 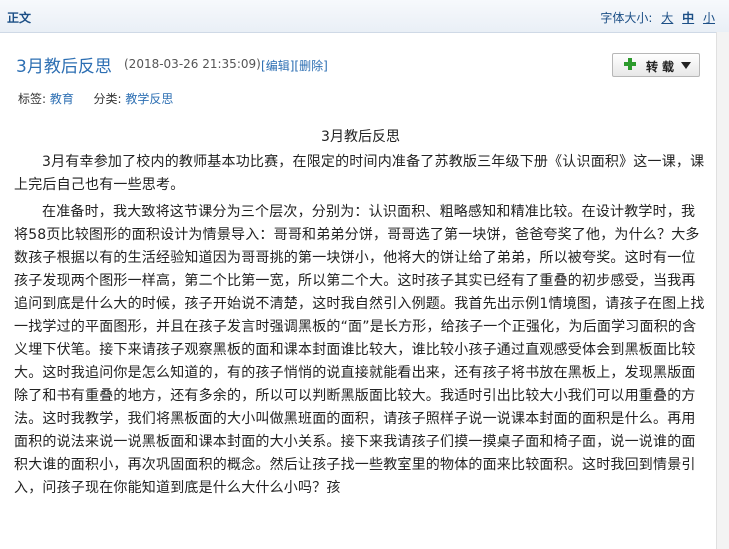 I want to click on font-size-switcher: 字体大小: 大 中 小, so click(x=657, y=17).